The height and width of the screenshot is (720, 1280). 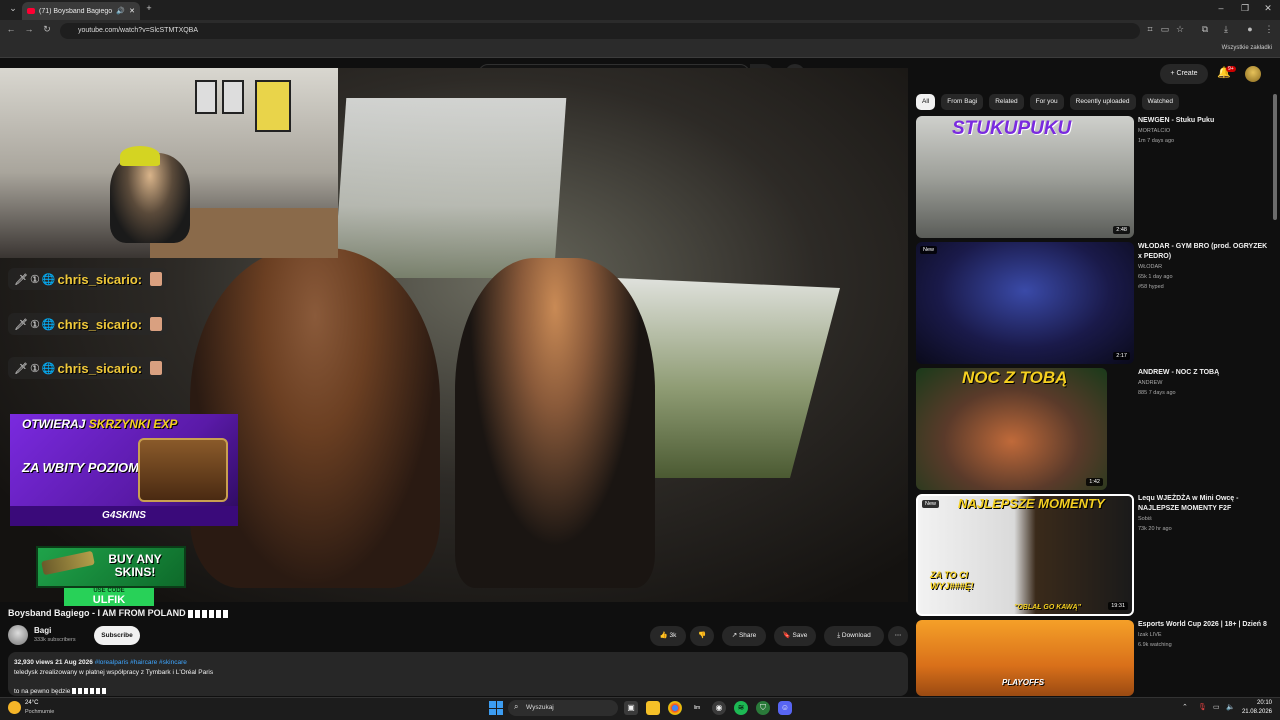 I want to click on rec-hype: #58 hyped, so click(x=1151, y=287).